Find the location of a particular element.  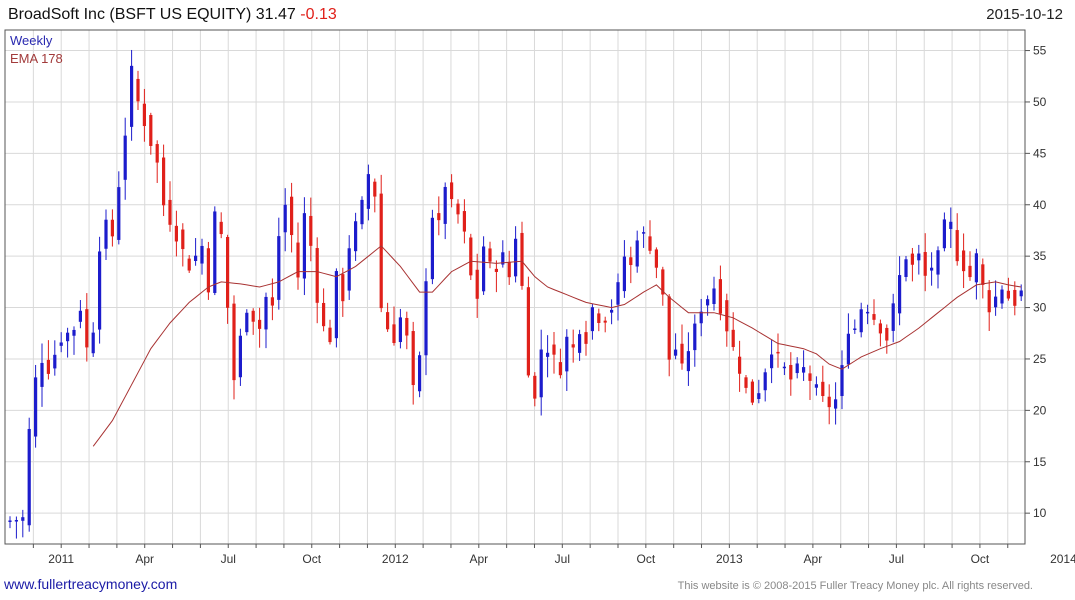

x-tick-label: 2012 is located at coordinates (395, 559).